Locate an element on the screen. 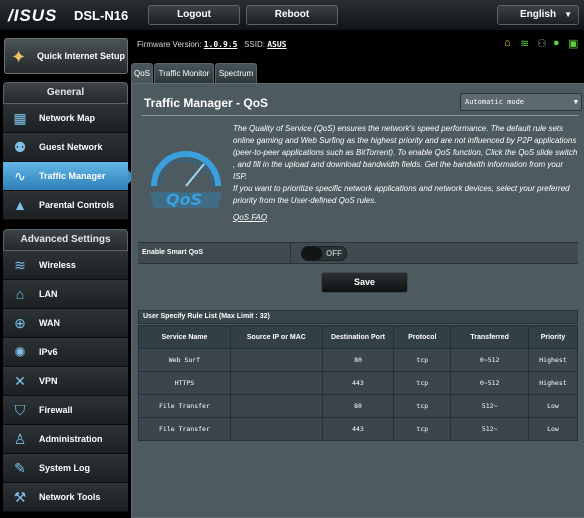  sidebar-item-ipv6: ✺ IPv6 is located at coordinates (65, 352).